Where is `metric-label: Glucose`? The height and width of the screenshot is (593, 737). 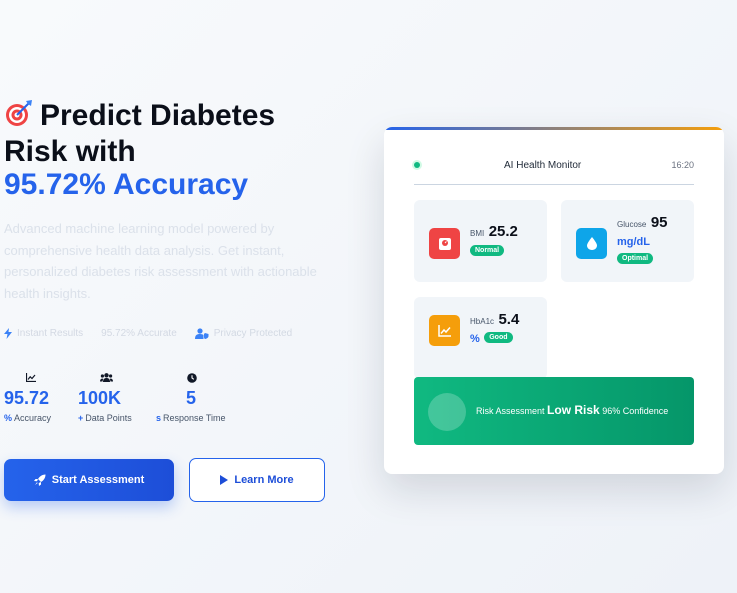
metric-label: Glucose is located at coordinates (632, 224).